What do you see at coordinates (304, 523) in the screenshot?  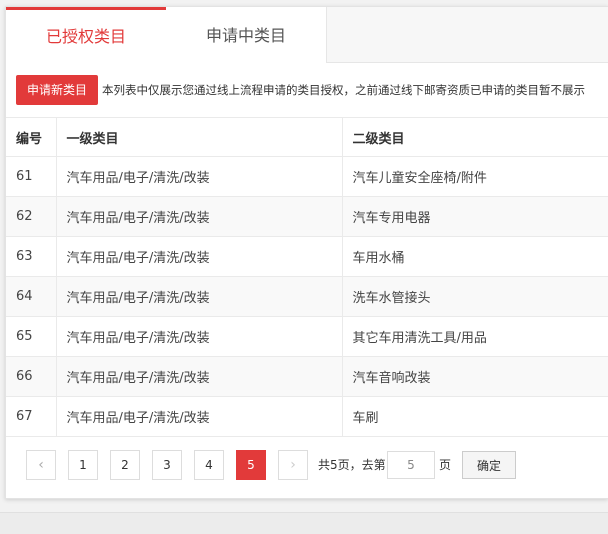 I see `bottom-scroll-band` at bounding box center [304, 523].